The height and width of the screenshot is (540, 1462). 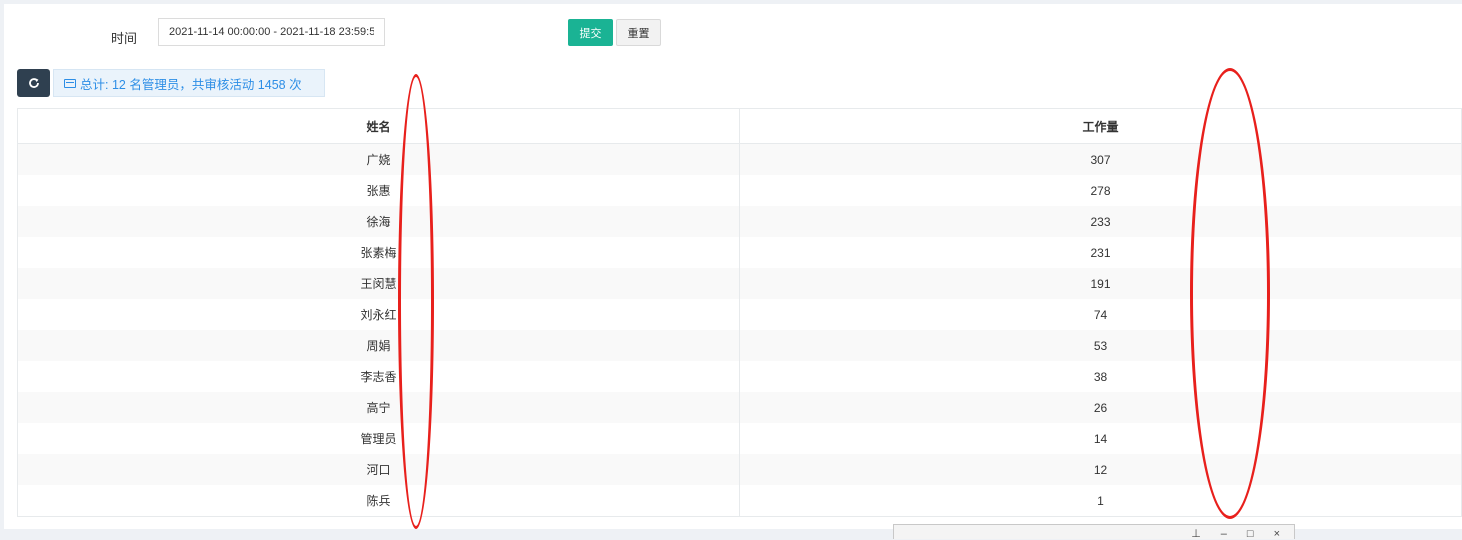 I want to click on table-row: 张素梅 231, so click(x=739, y=252).